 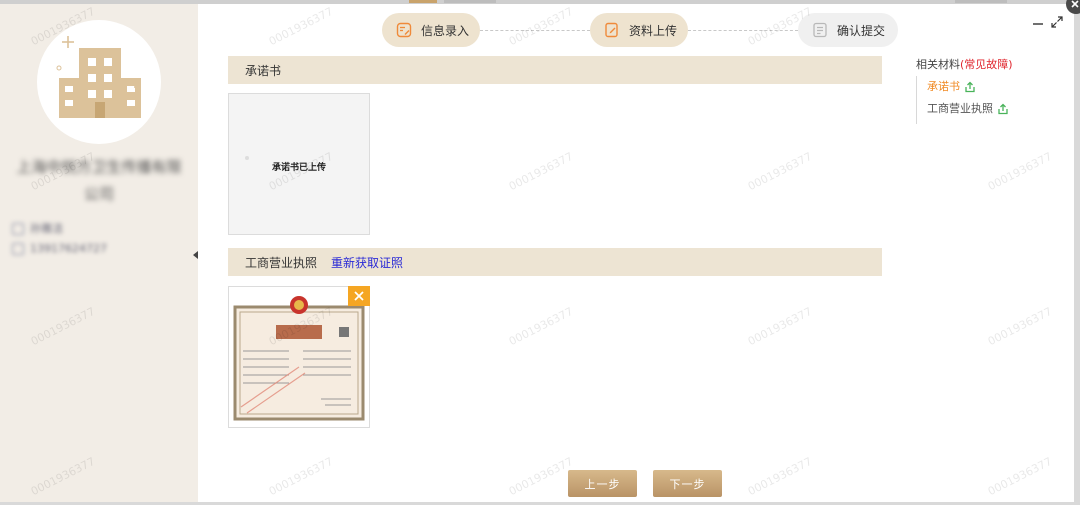 I want to click on pledge-upload-box: 承诺书已上传, so click(x=299, y=164).